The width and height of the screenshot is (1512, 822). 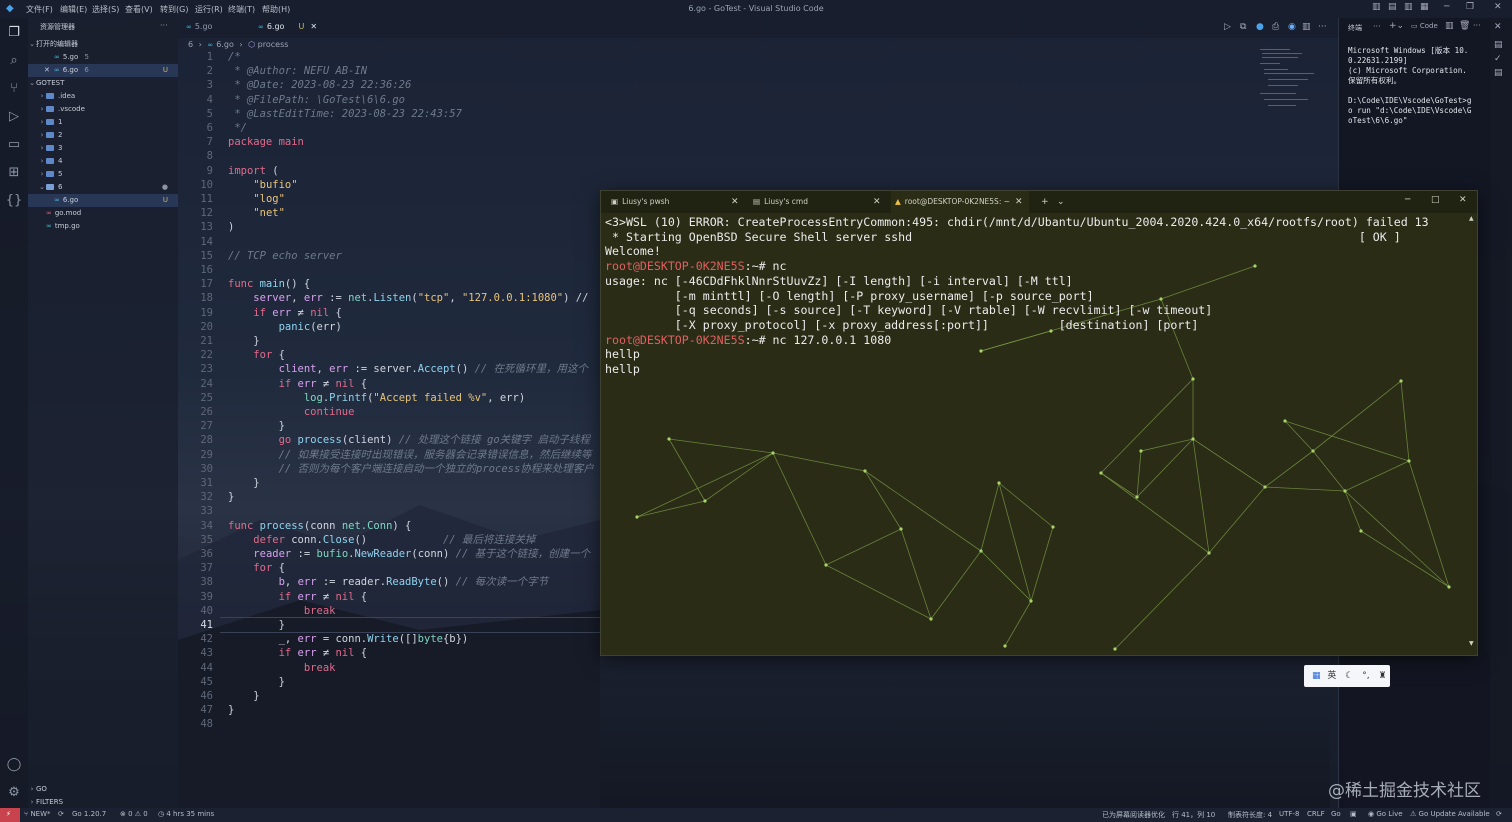 What do you see at coordinates (395, 511) in the screenshot?
I see `code-line: 33` at bounding box center [395, 511].